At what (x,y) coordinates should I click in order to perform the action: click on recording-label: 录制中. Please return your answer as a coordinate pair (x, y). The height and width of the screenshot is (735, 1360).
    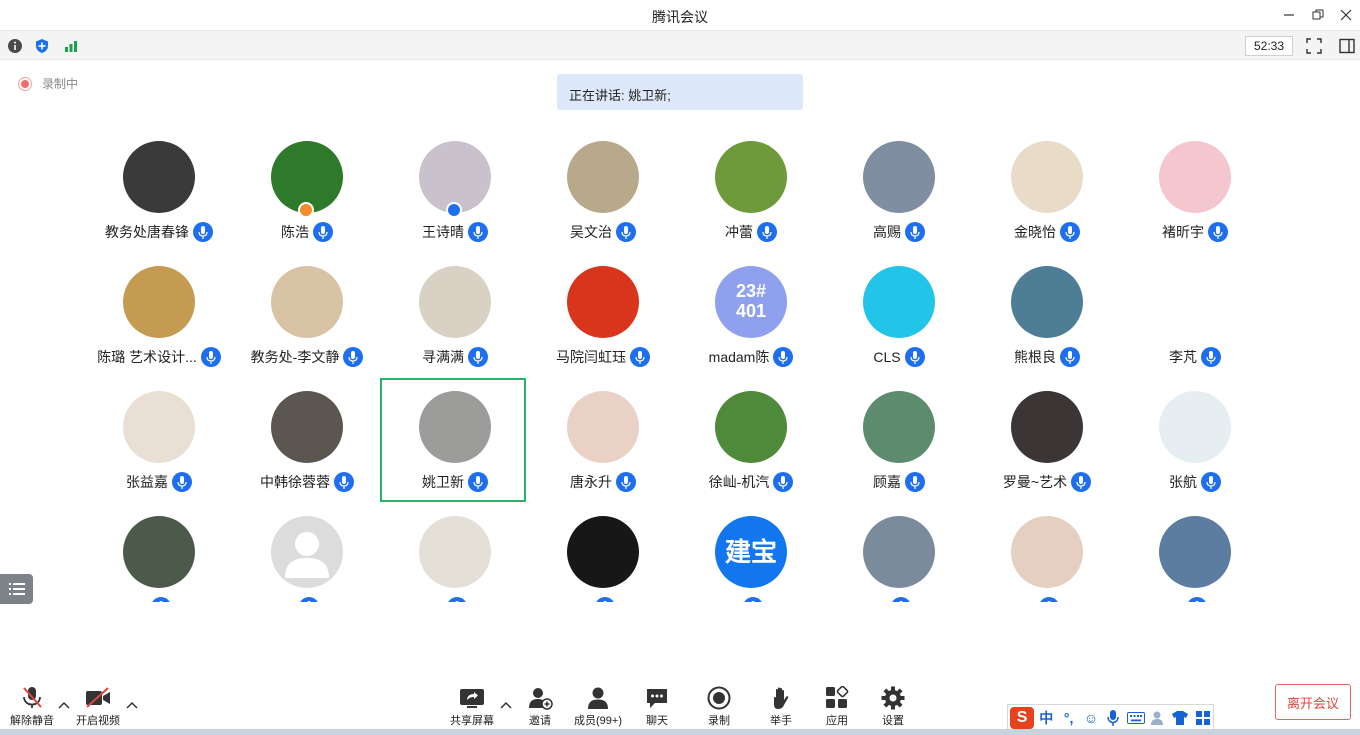
    Looking at the image, I should click on (60, 84).